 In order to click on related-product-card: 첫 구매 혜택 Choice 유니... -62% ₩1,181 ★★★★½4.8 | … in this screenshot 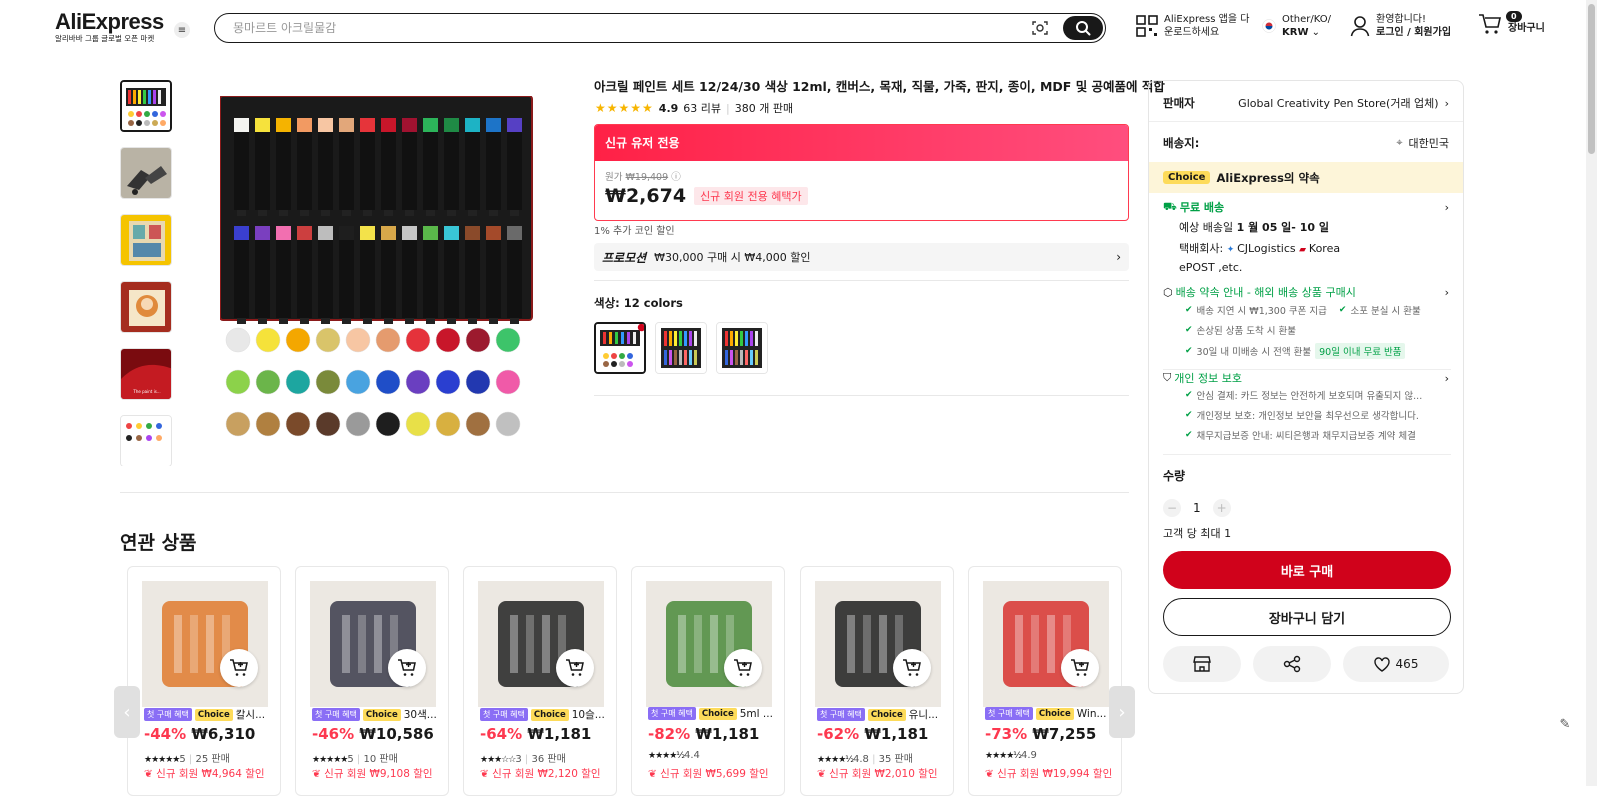, I will do `click(877, 681)`.